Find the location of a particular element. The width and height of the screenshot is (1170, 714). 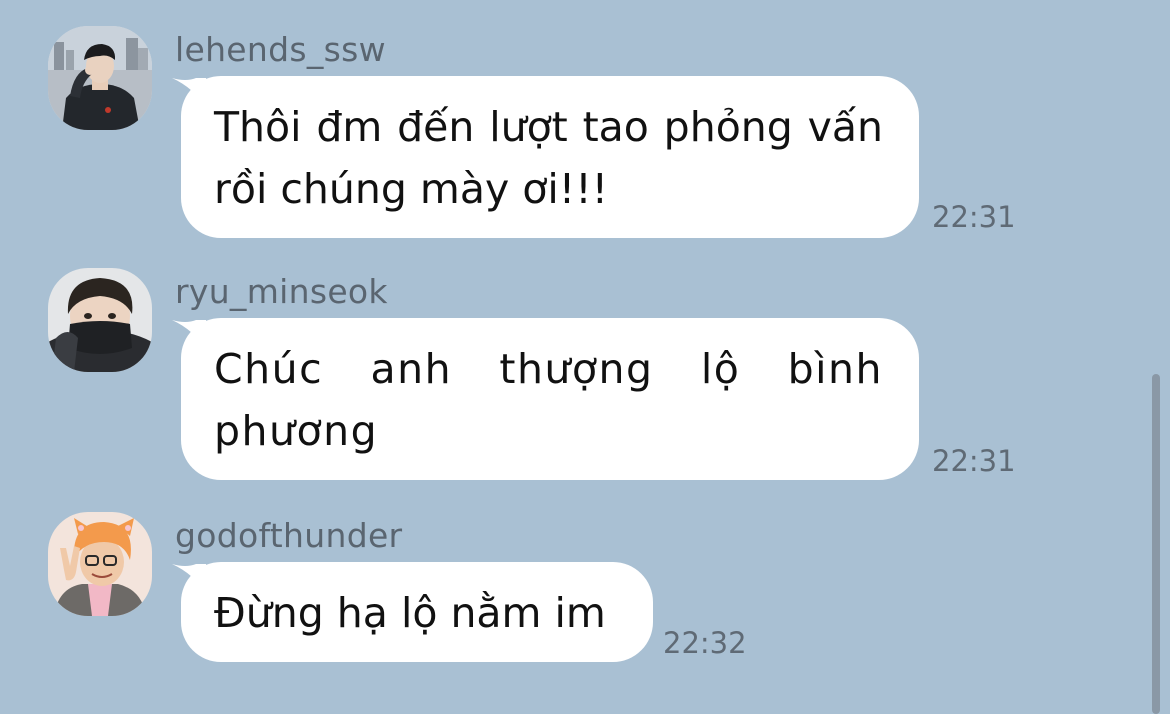

username: ryu_minseok is located at coordinates (281, 292).